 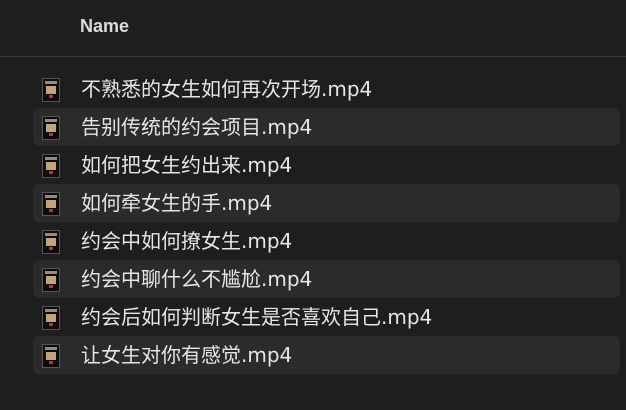 I want to click on file-name: 约会中聊什么不尴尬.mp4, so click(x=197, y=279).